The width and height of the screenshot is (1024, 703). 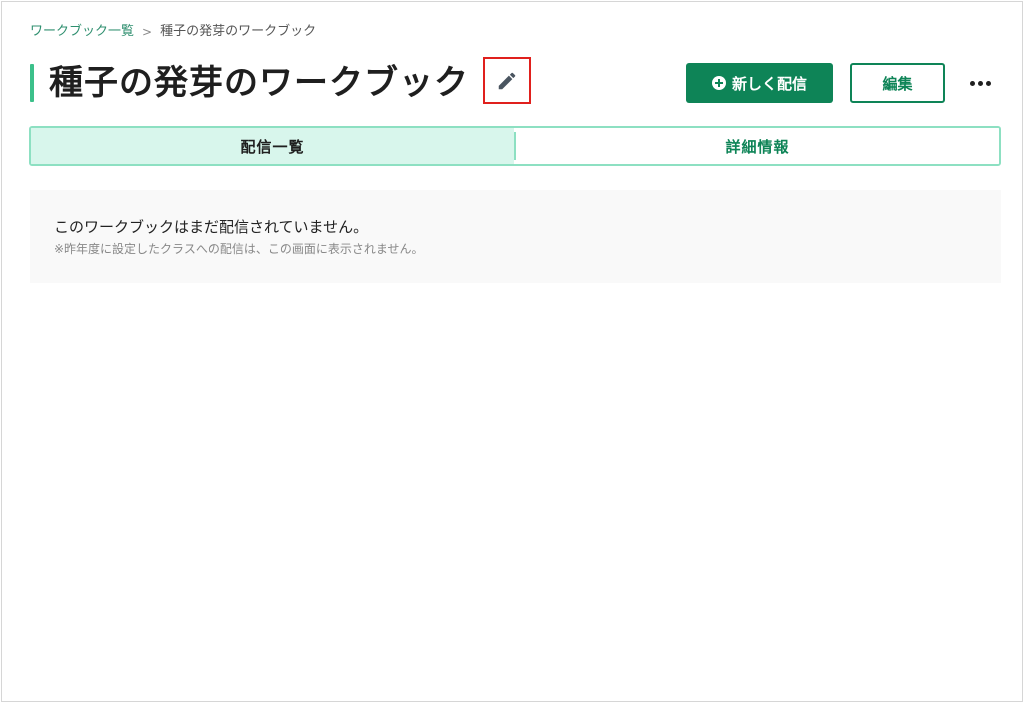 I want to click on plus-circle-icon, so click(x=718, y=83).